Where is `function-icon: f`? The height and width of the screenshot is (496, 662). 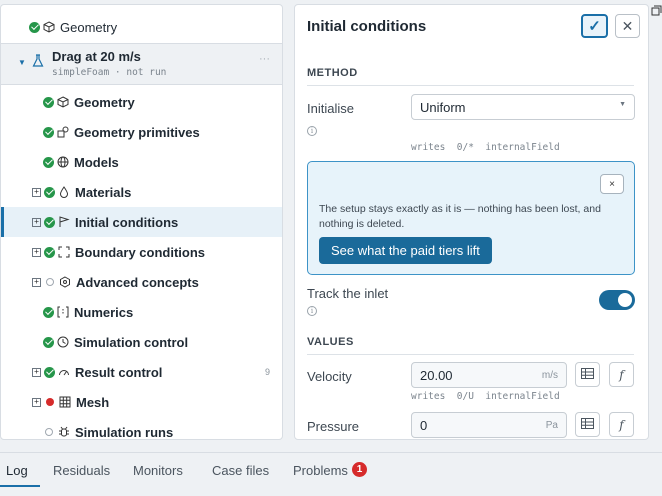
function-icon: f is located at coordinates (621, 424).